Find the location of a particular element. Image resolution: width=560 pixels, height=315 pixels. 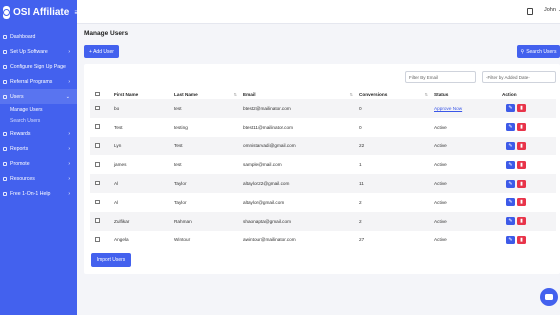

referral-icon is located at coordinates (5, 81).